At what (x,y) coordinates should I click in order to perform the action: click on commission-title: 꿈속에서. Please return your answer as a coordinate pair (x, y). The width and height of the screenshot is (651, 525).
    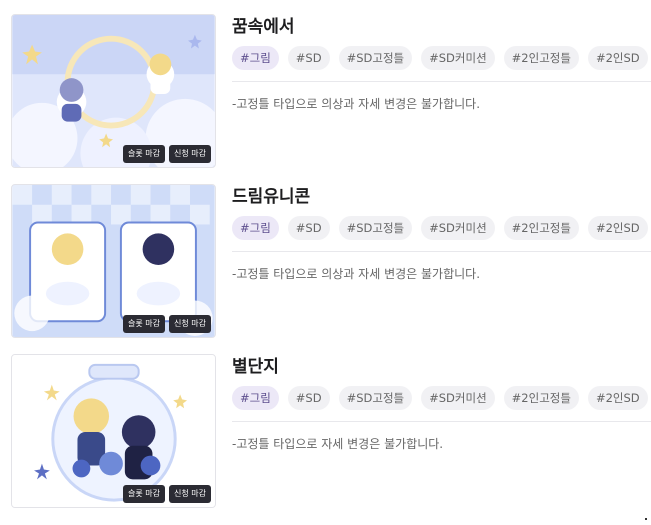
    Looking at the image, I should click on (441, 27).